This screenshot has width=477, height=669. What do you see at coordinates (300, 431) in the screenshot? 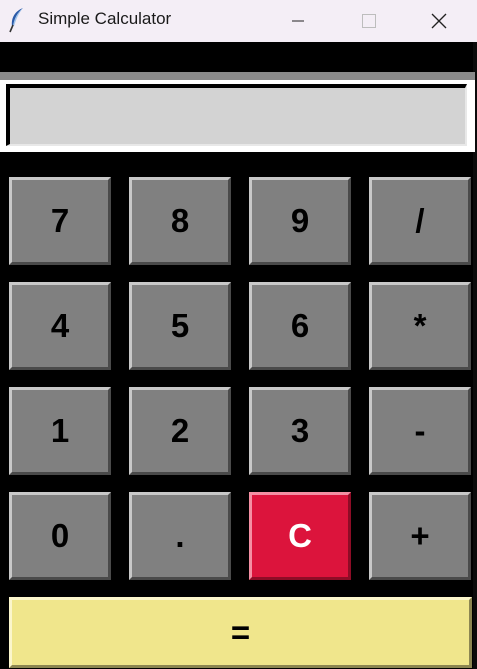
I see `key-3: 3` at bounding box center [300, 431].